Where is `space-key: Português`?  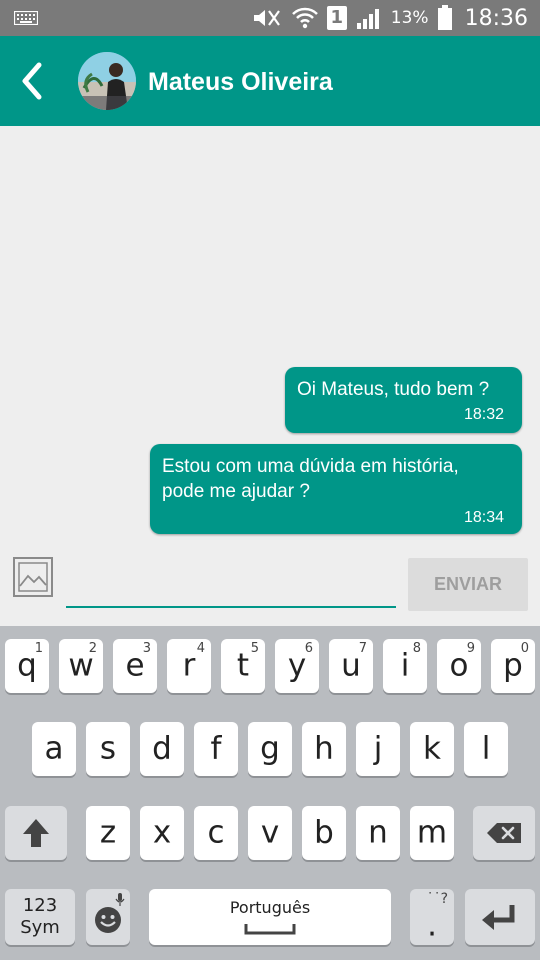
space-key: Português is located at coordinates (270, 917).